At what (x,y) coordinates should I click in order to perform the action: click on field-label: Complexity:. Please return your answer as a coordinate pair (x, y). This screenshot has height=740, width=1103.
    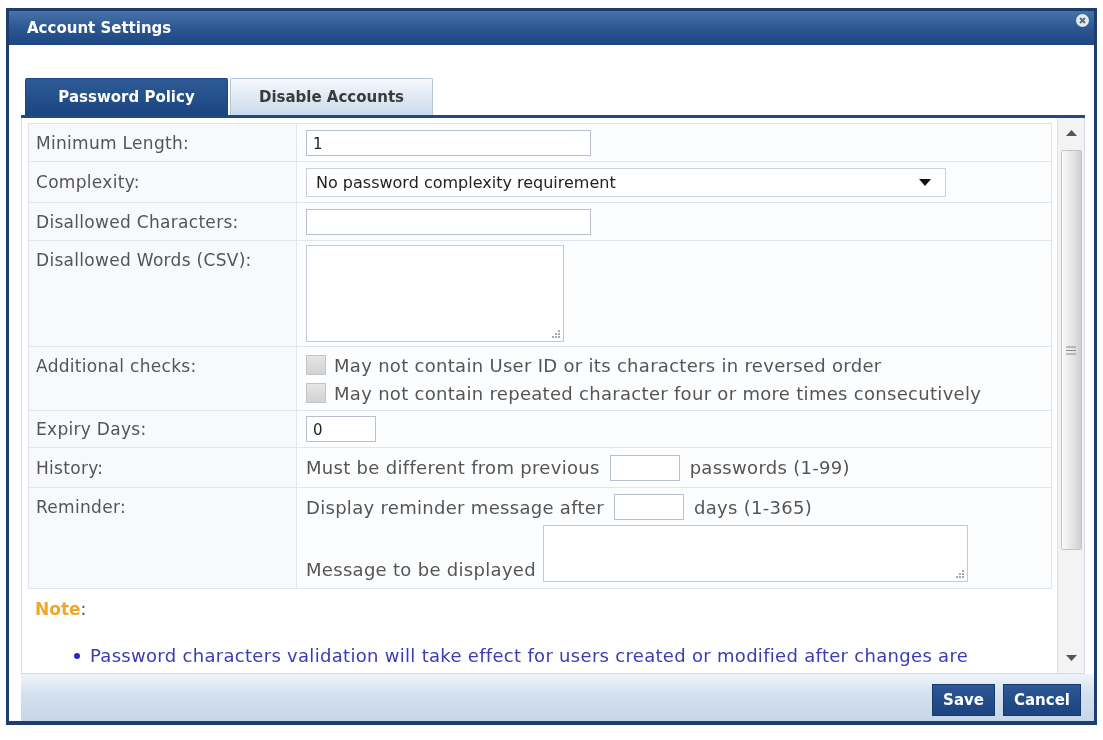
    Looking at the image, I should click on (88, 182).